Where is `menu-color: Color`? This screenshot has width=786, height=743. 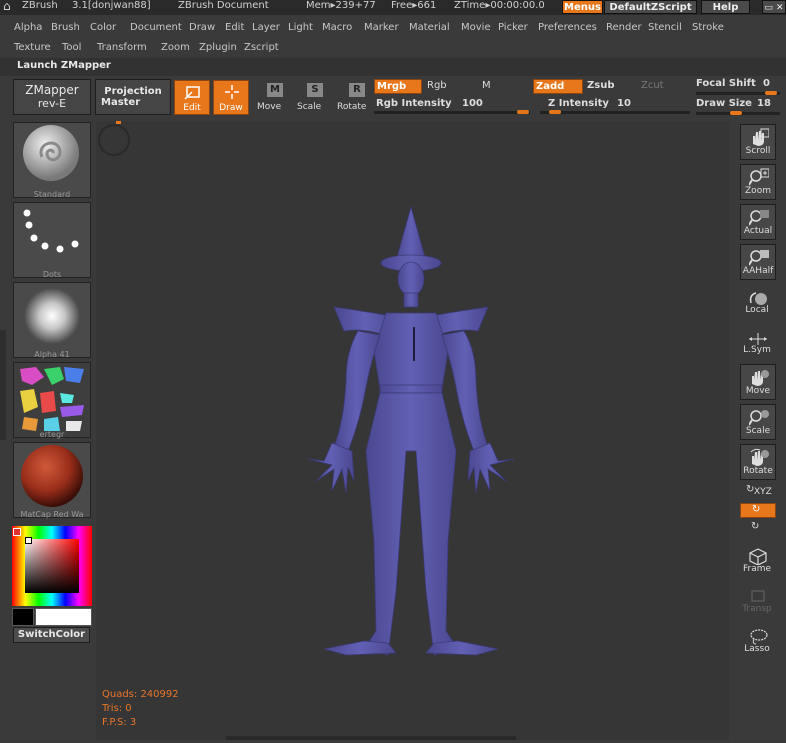 menu-color: Color is located at coordinates (103, 27).